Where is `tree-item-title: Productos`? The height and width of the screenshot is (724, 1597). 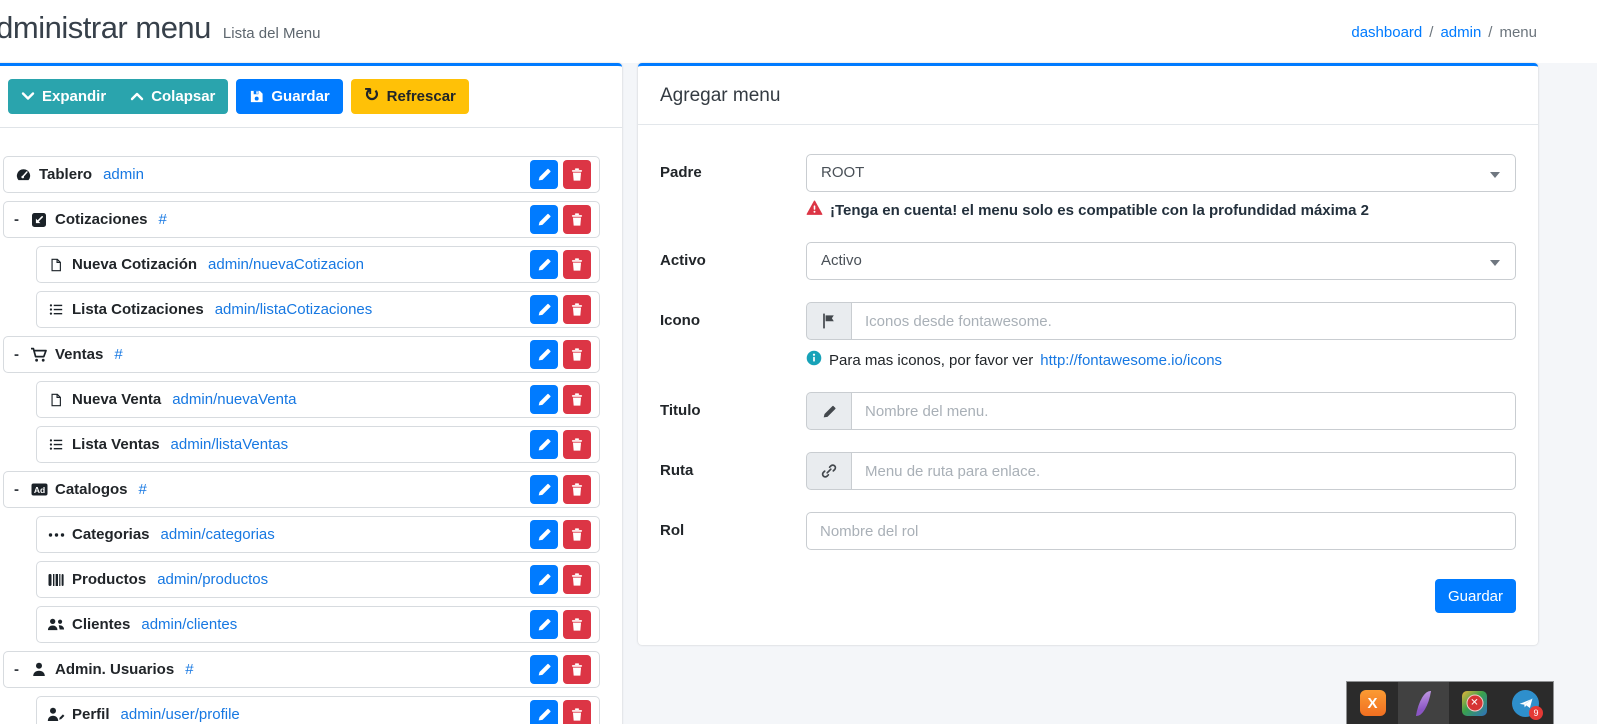 tree-item-title: Productos is located at coordinates (109, 579).